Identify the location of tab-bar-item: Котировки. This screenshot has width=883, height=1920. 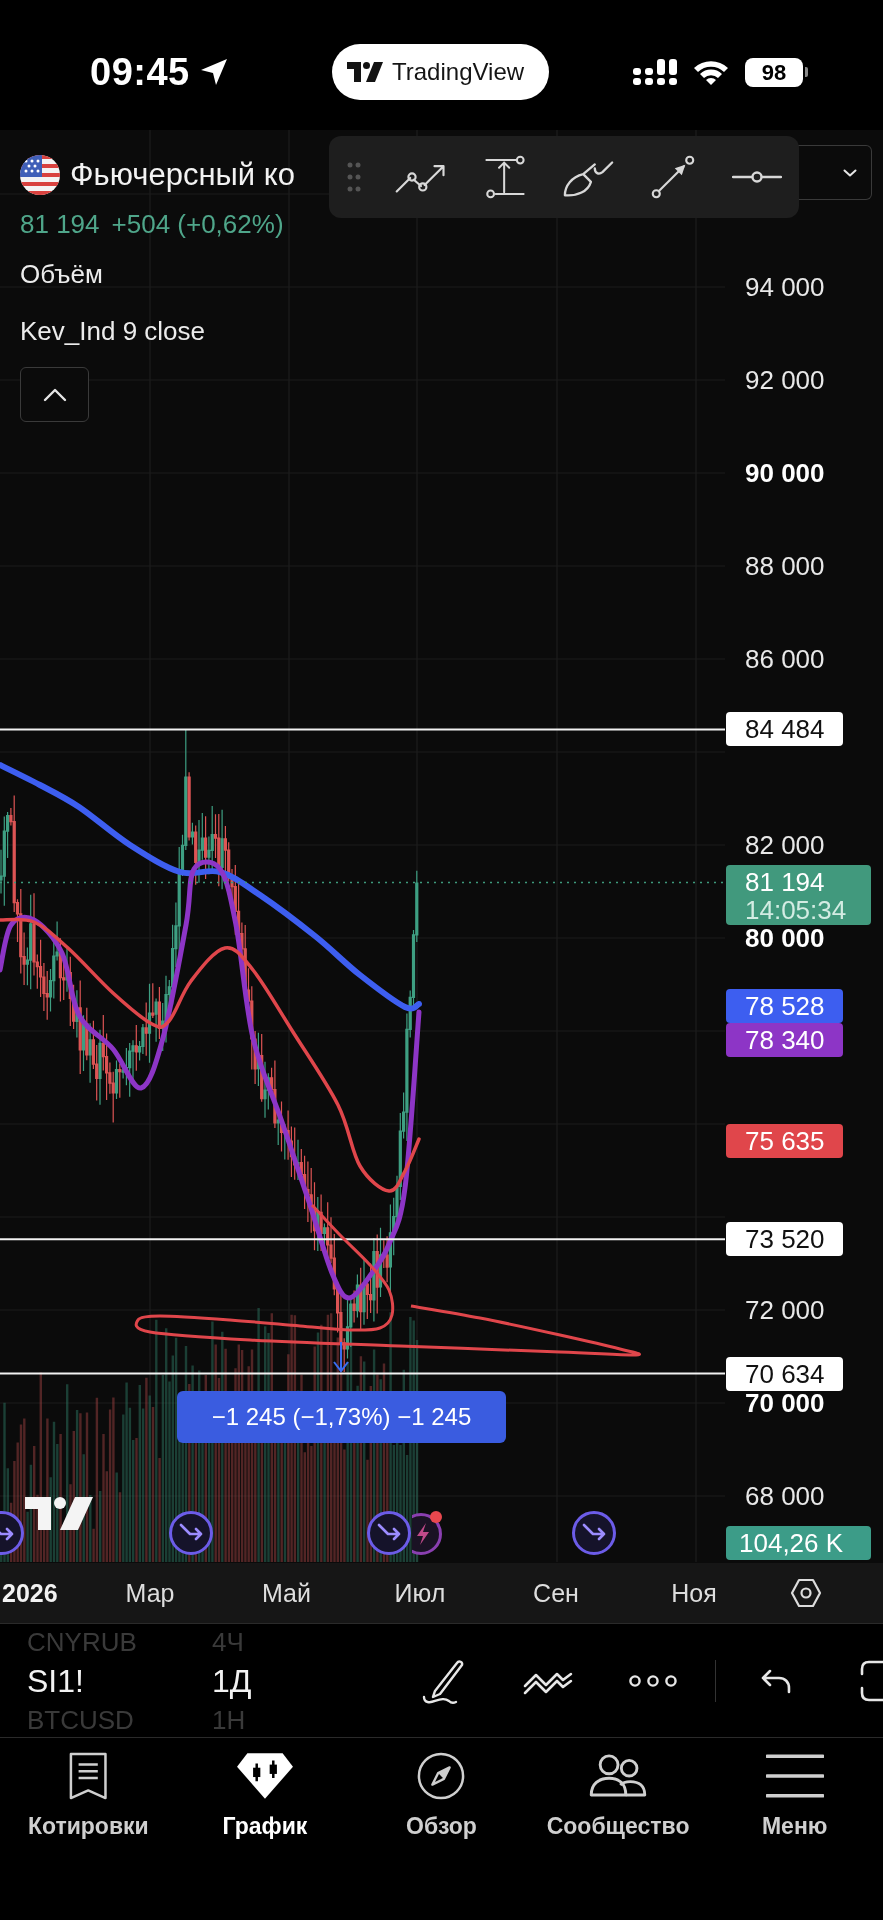
(88, 1790).